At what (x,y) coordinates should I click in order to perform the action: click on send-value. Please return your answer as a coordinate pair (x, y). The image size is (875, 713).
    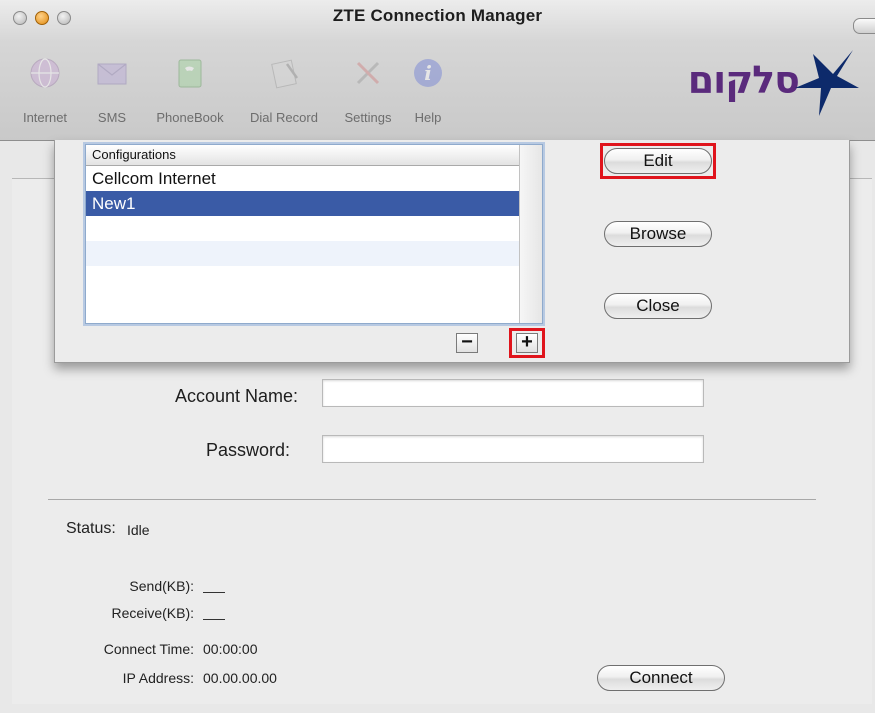
    Looking at the image, I should click on (214, 592).